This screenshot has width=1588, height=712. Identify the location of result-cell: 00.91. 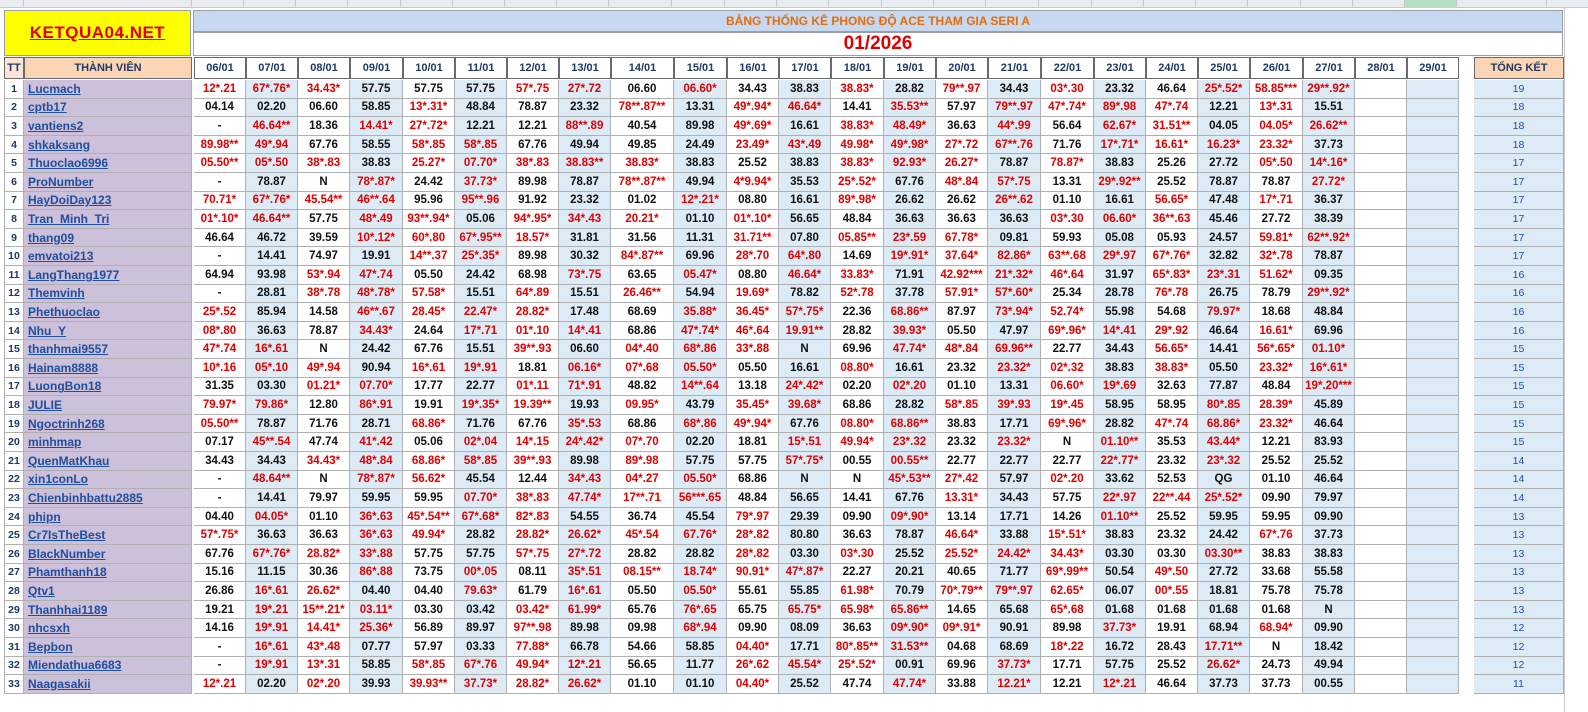
(910, 666).